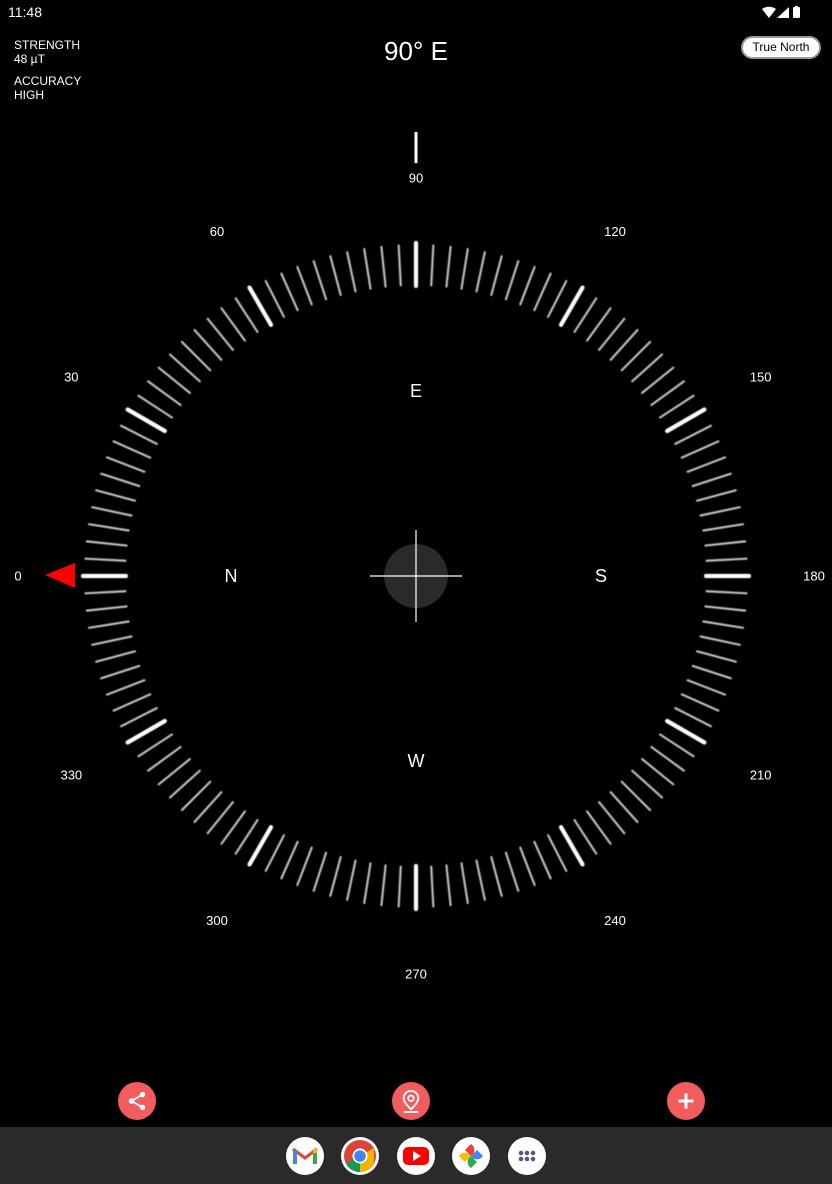 The image size is (832, 1184). What do you see at coordinates (686, 1101) in the screenshot?
I see `add-button` at bounding box center [686, 1101].